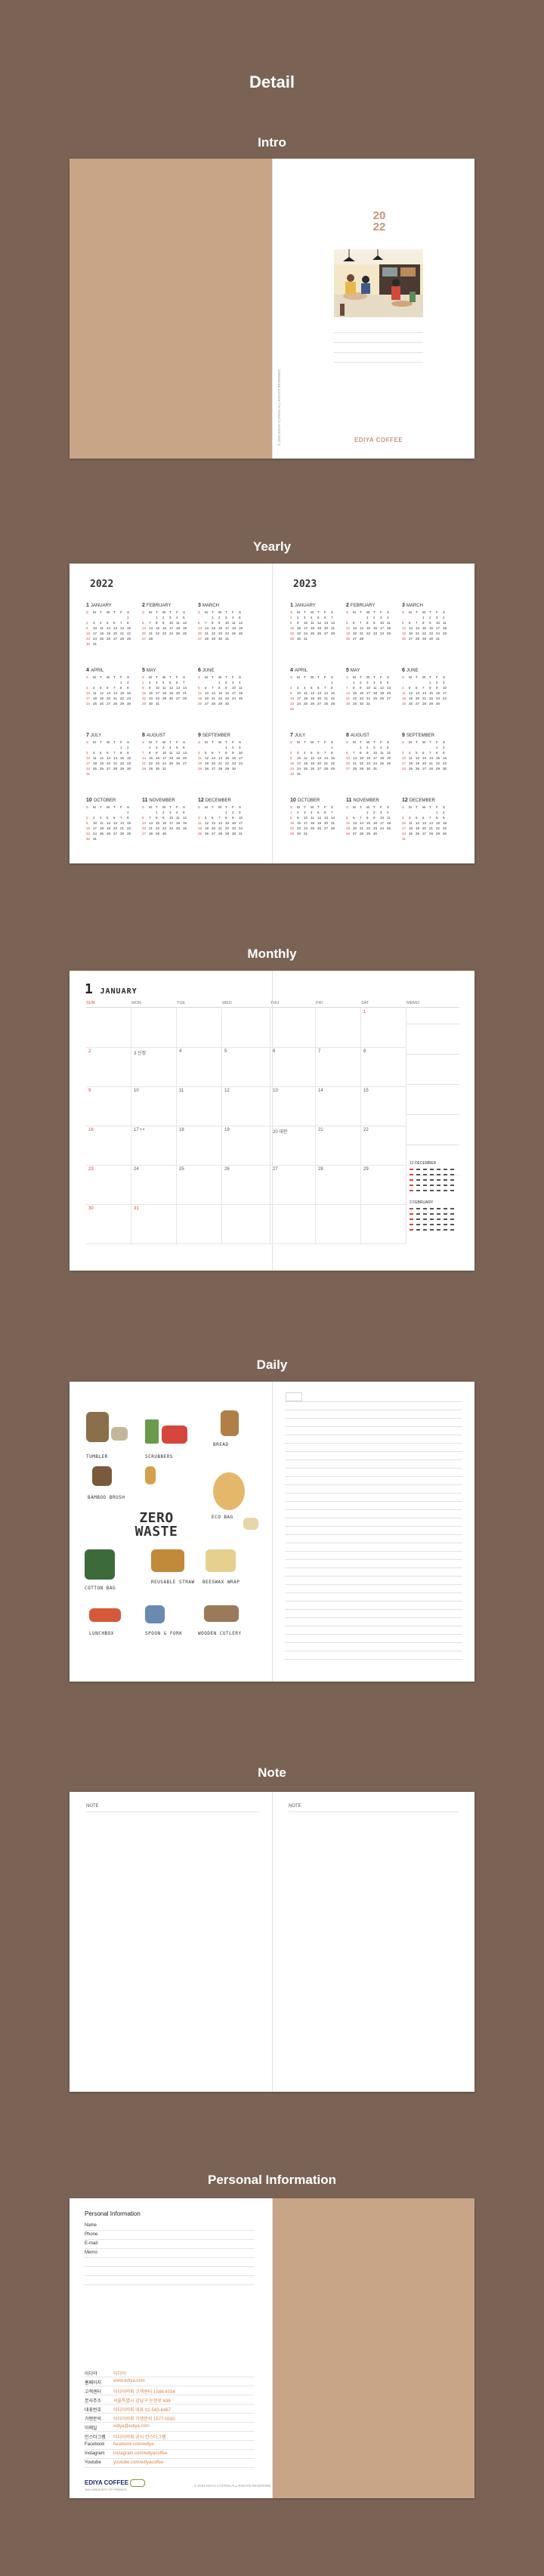 Image resolution: width=544 pixels, height=2576 pixels. I want to click on day-number: 27, so click(115, 834).